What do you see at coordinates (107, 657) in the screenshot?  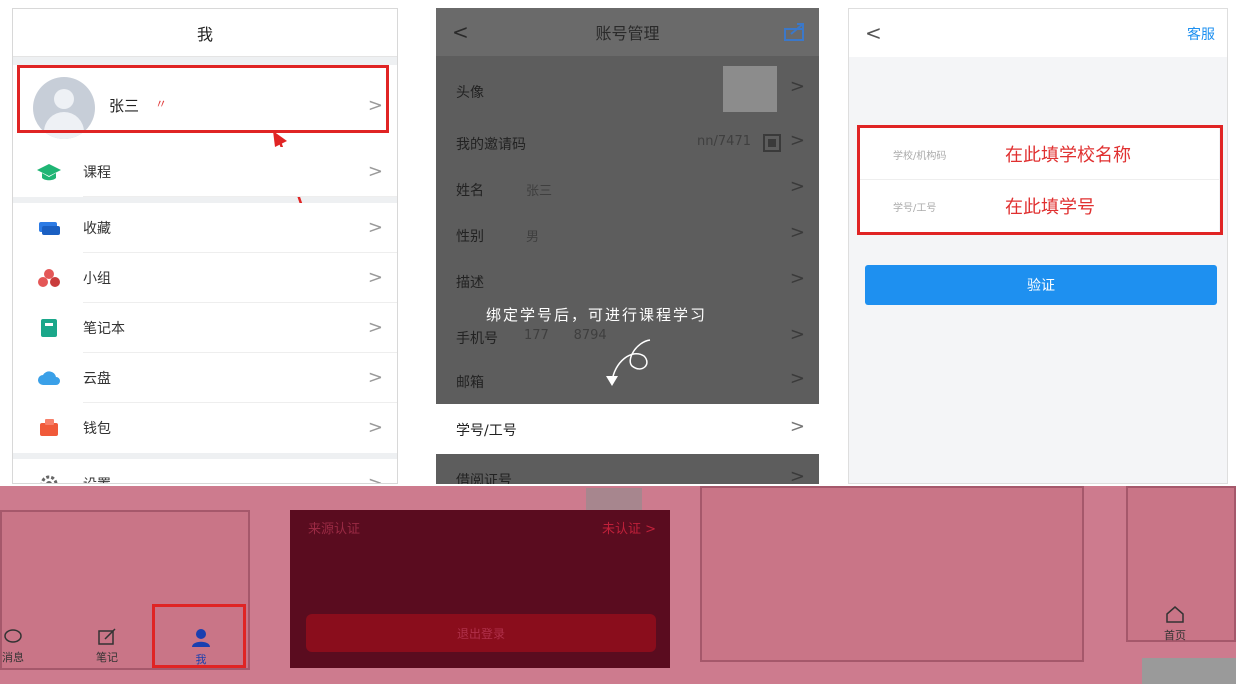 I see `tab-label: 笔记` at bounding box center [107, 657].